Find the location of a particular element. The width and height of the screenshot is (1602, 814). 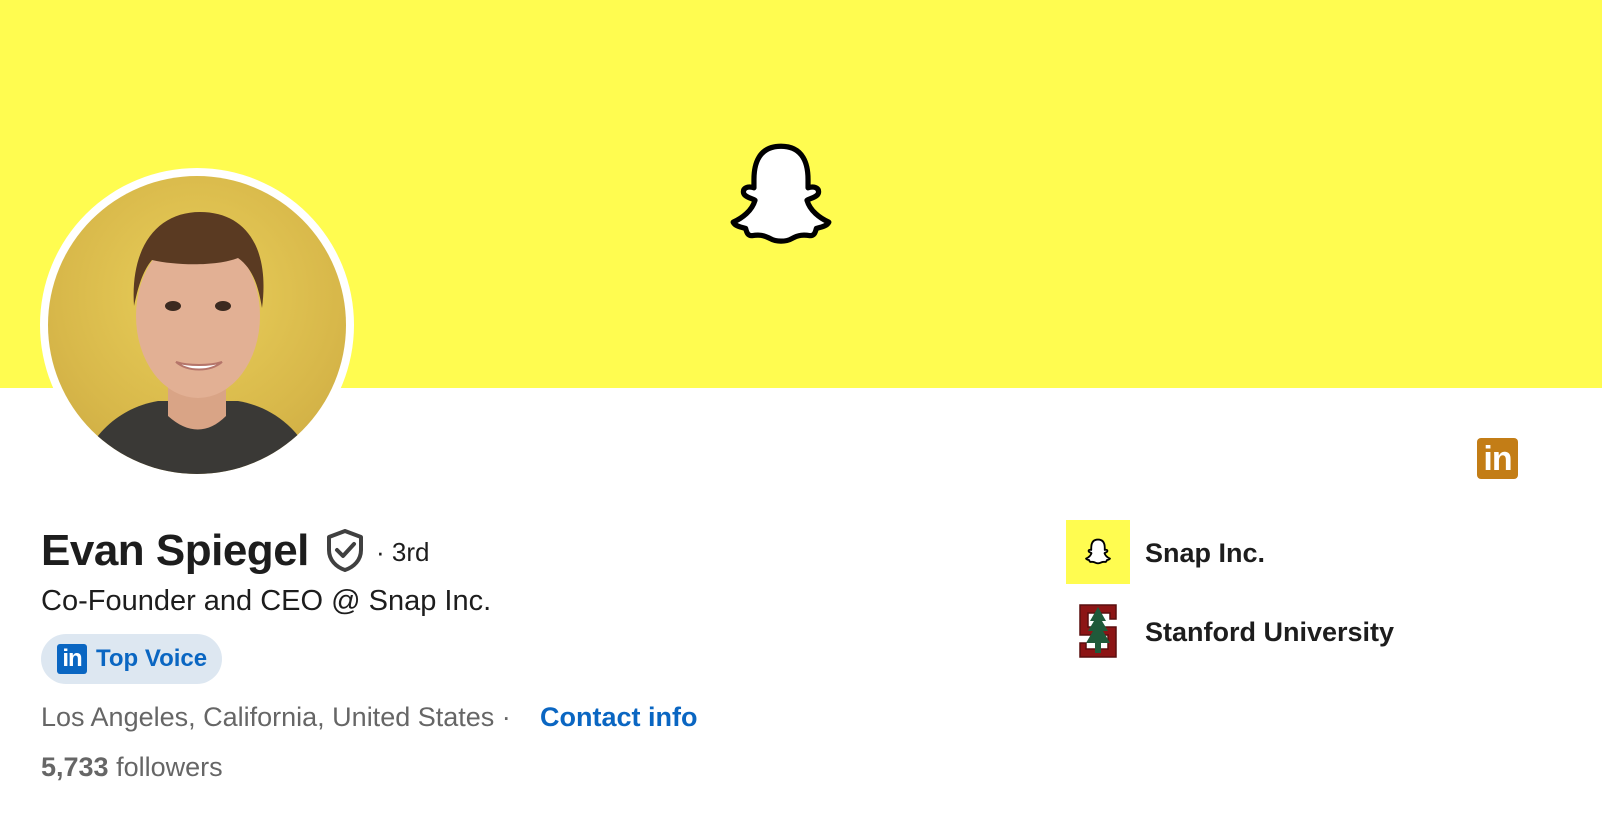

profile-headline: Co-Founder and CEO @ Snap Inc. is located at coordinates (266, 601).